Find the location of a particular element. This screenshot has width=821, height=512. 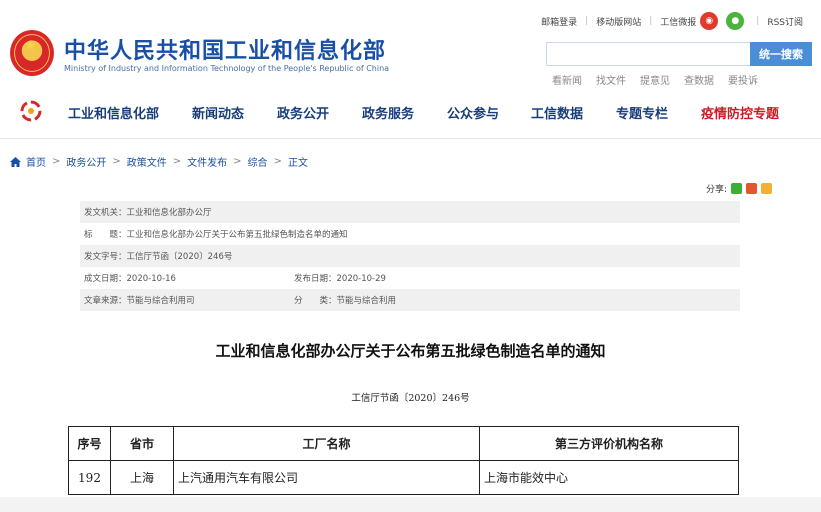

breadcrumb-general: 综合 is located at coordinates (258, 161).